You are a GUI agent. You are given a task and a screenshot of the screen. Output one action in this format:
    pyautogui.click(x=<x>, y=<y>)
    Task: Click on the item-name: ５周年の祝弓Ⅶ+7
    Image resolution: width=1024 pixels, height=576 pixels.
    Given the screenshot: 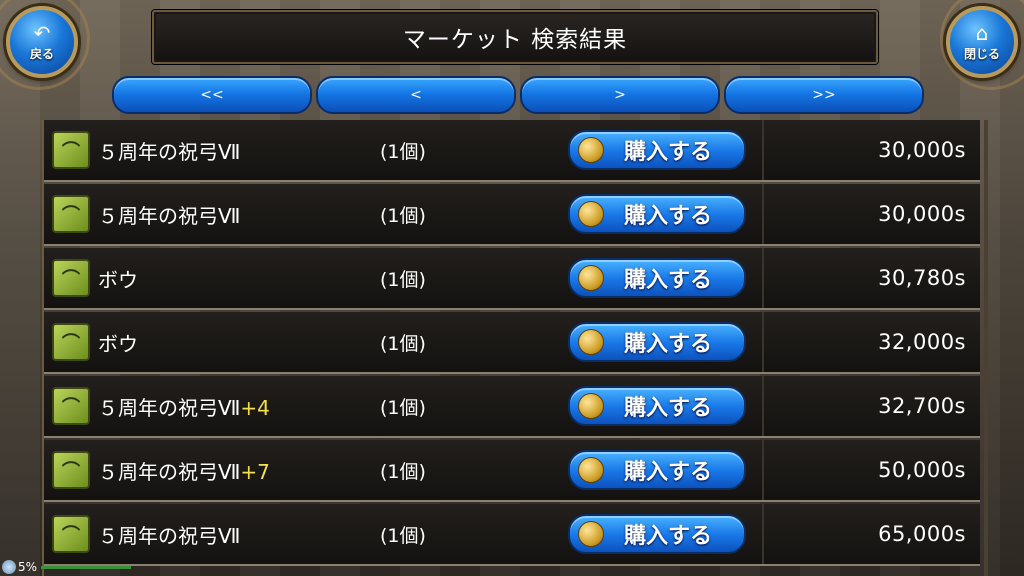 What is the action you would take?
    pyautogui.click(x=184, y=471)
    